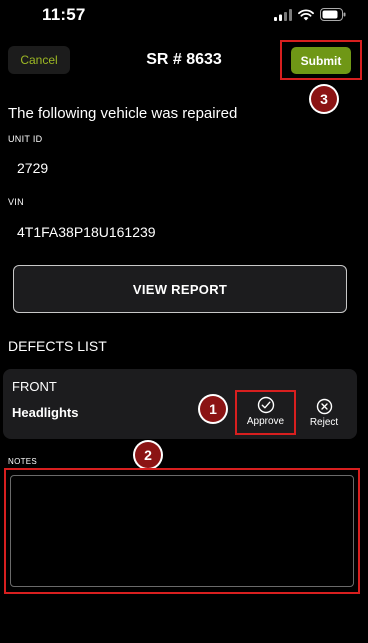 This screenshot has height=643, width=368. Describe the element at coordinates (324, 99) in the screenshot. I see `annotation-marker-3: 3` at that location.